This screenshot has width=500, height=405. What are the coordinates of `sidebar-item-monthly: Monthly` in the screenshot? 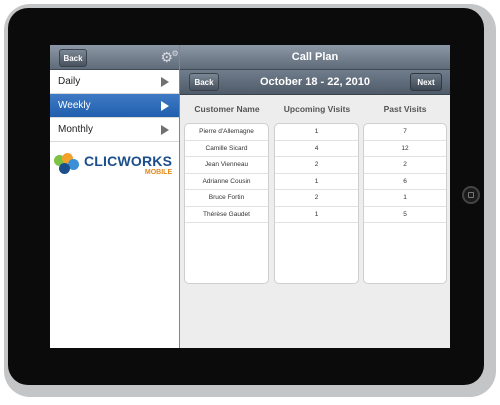 It's located at (114, 130).